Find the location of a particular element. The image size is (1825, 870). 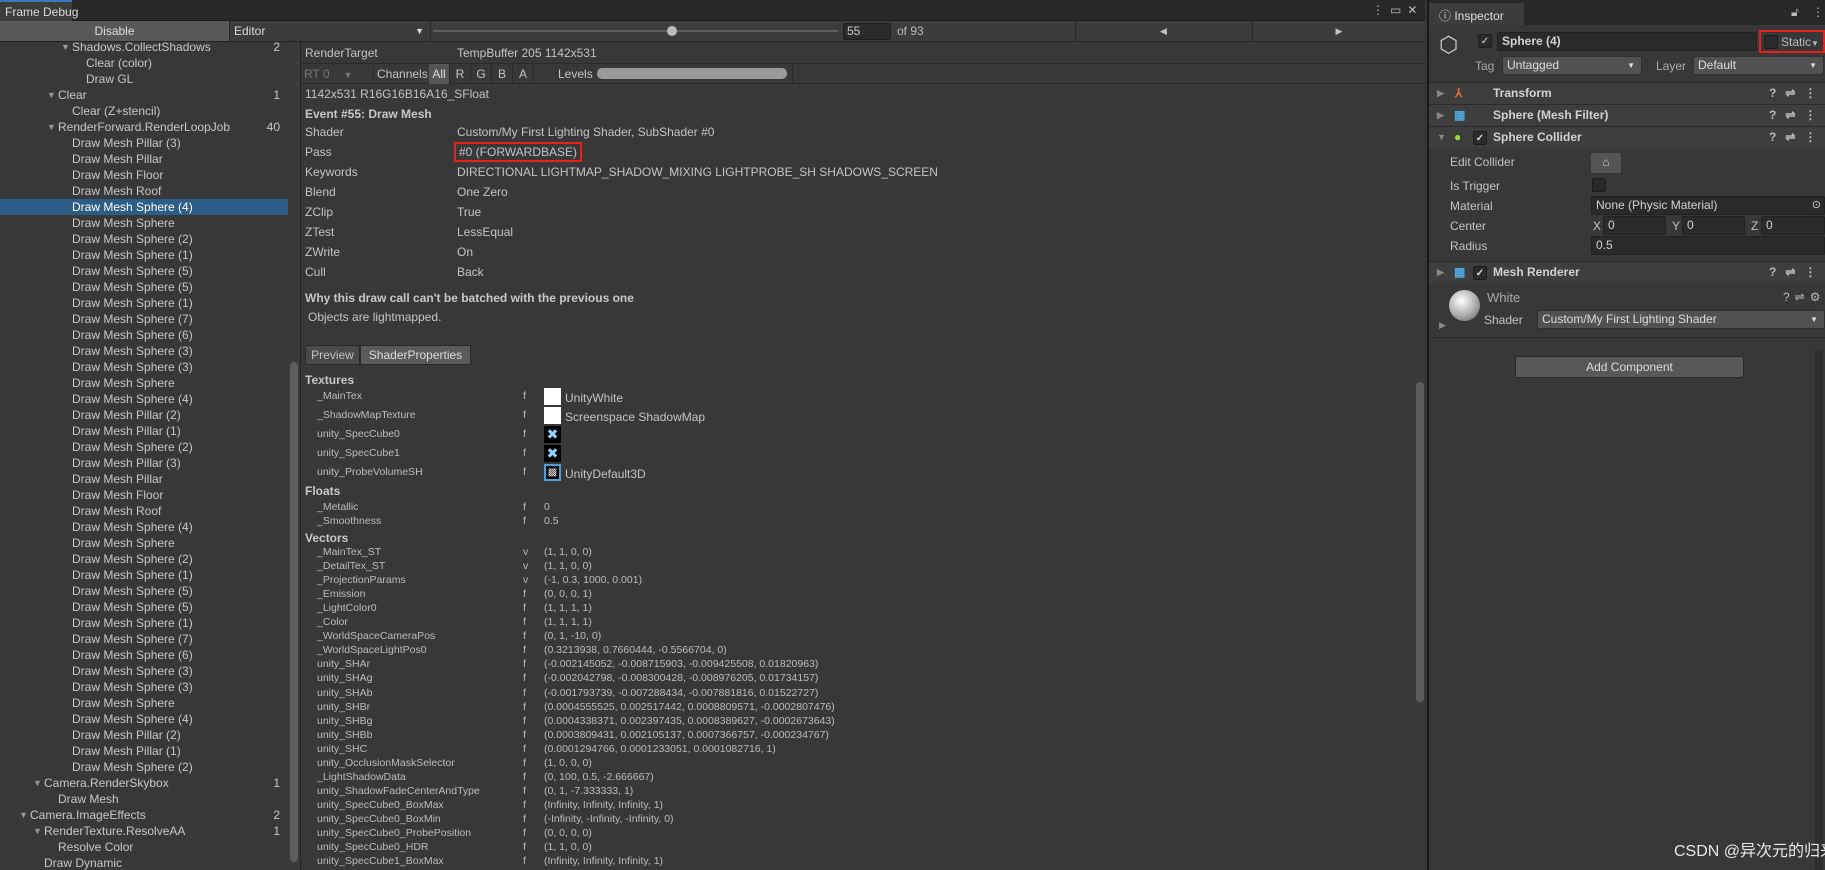

inspector-scrollbar is located at coordinates (1819, 610).